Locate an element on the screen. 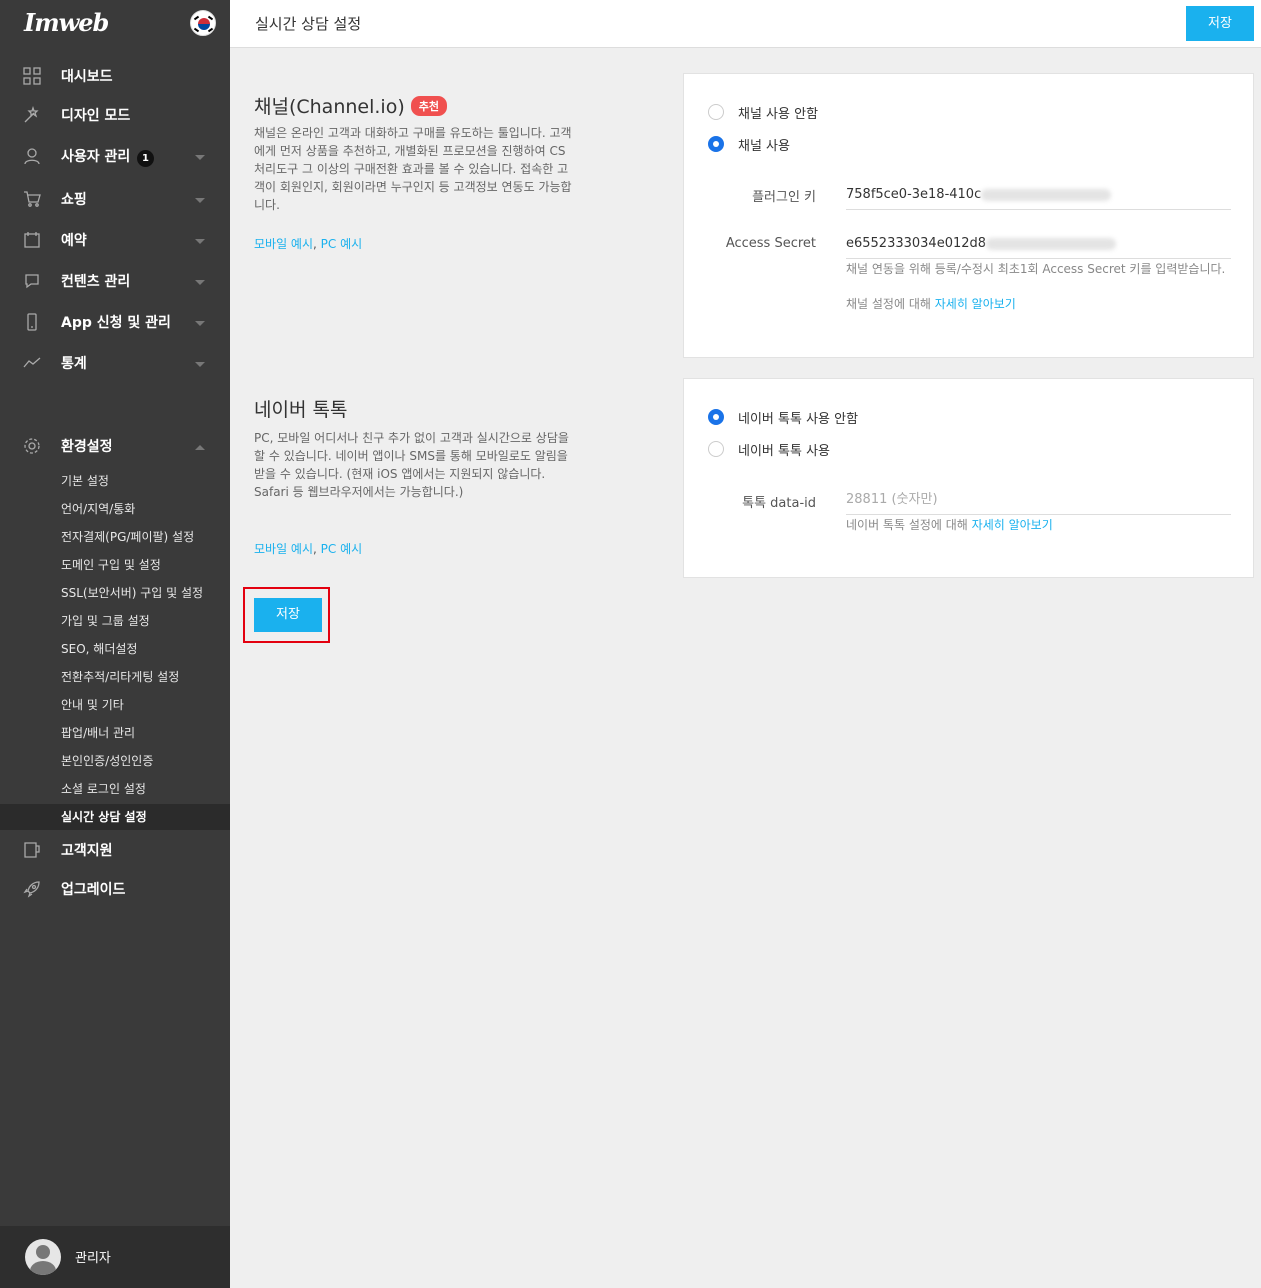 Image resolution: width=1261 pixels, height=1288 pixels. profile-bar: 관리자 is located at coordinates (115, 1257).